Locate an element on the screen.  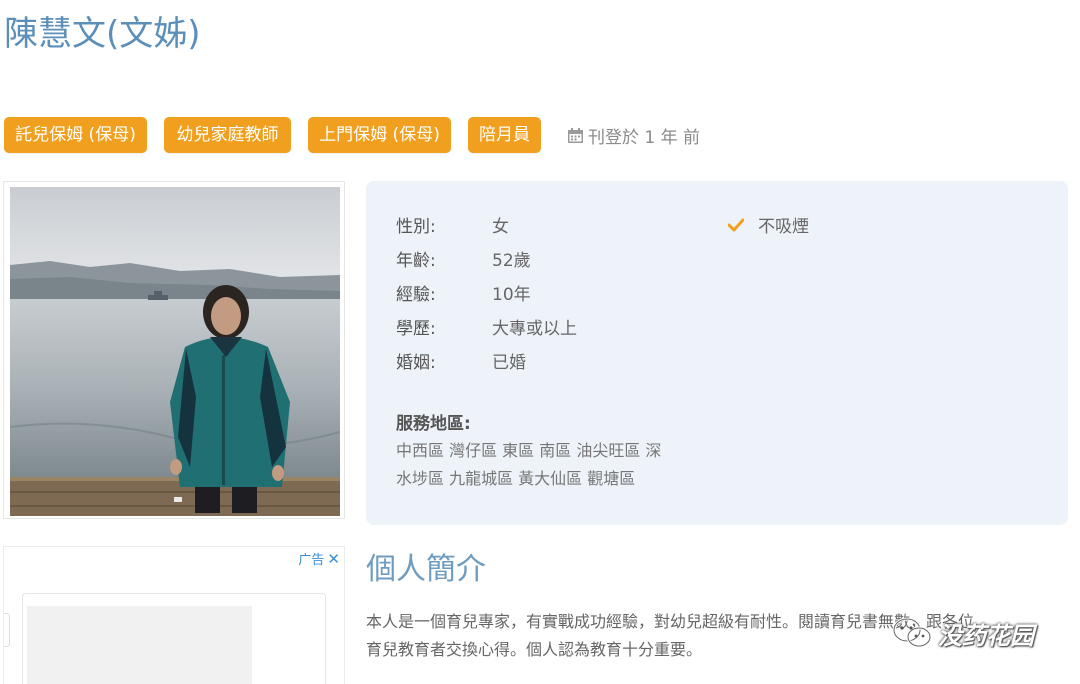
detail-marital: 婚姻: 已婚 is located at coordinates (461, 363).